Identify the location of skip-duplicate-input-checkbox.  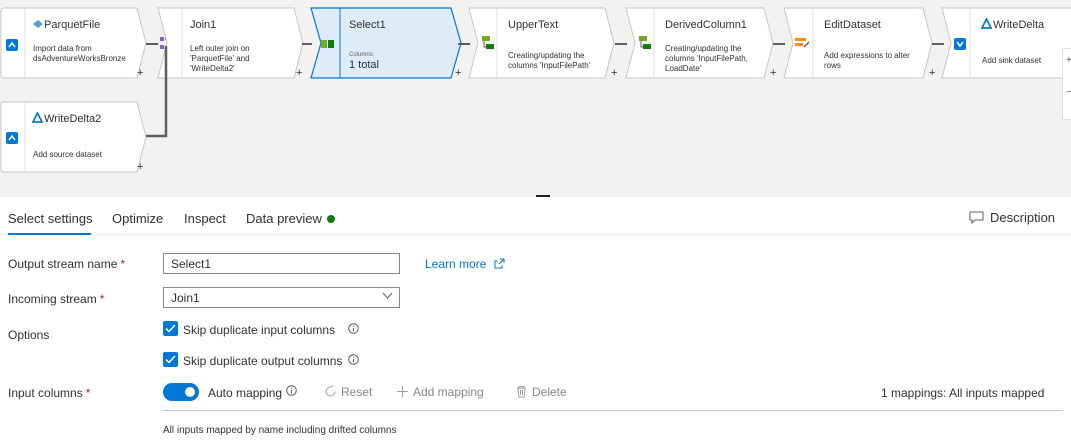
(170, 328).